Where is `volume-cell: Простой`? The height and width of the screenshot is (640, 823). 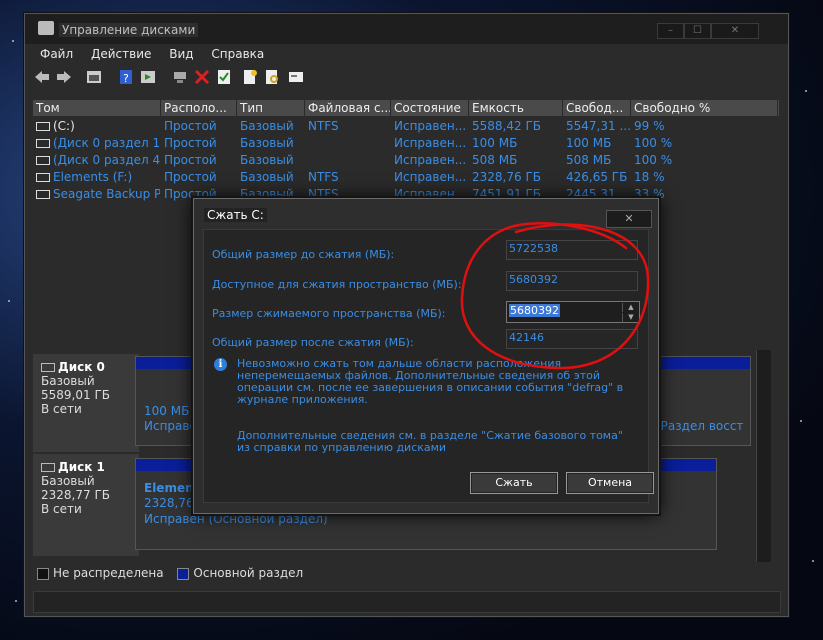
volume-cell: Простой is located at coordinates (198, 143).